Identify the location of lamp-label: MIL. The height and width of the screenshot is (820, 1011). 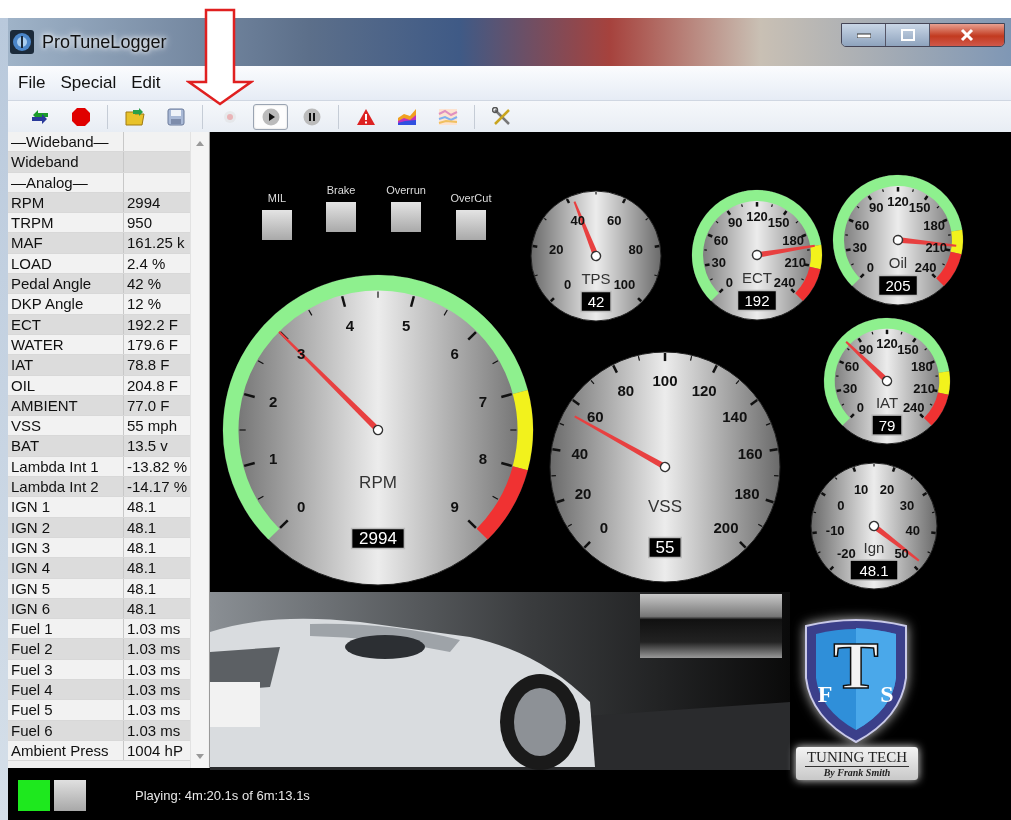
(277, 198).